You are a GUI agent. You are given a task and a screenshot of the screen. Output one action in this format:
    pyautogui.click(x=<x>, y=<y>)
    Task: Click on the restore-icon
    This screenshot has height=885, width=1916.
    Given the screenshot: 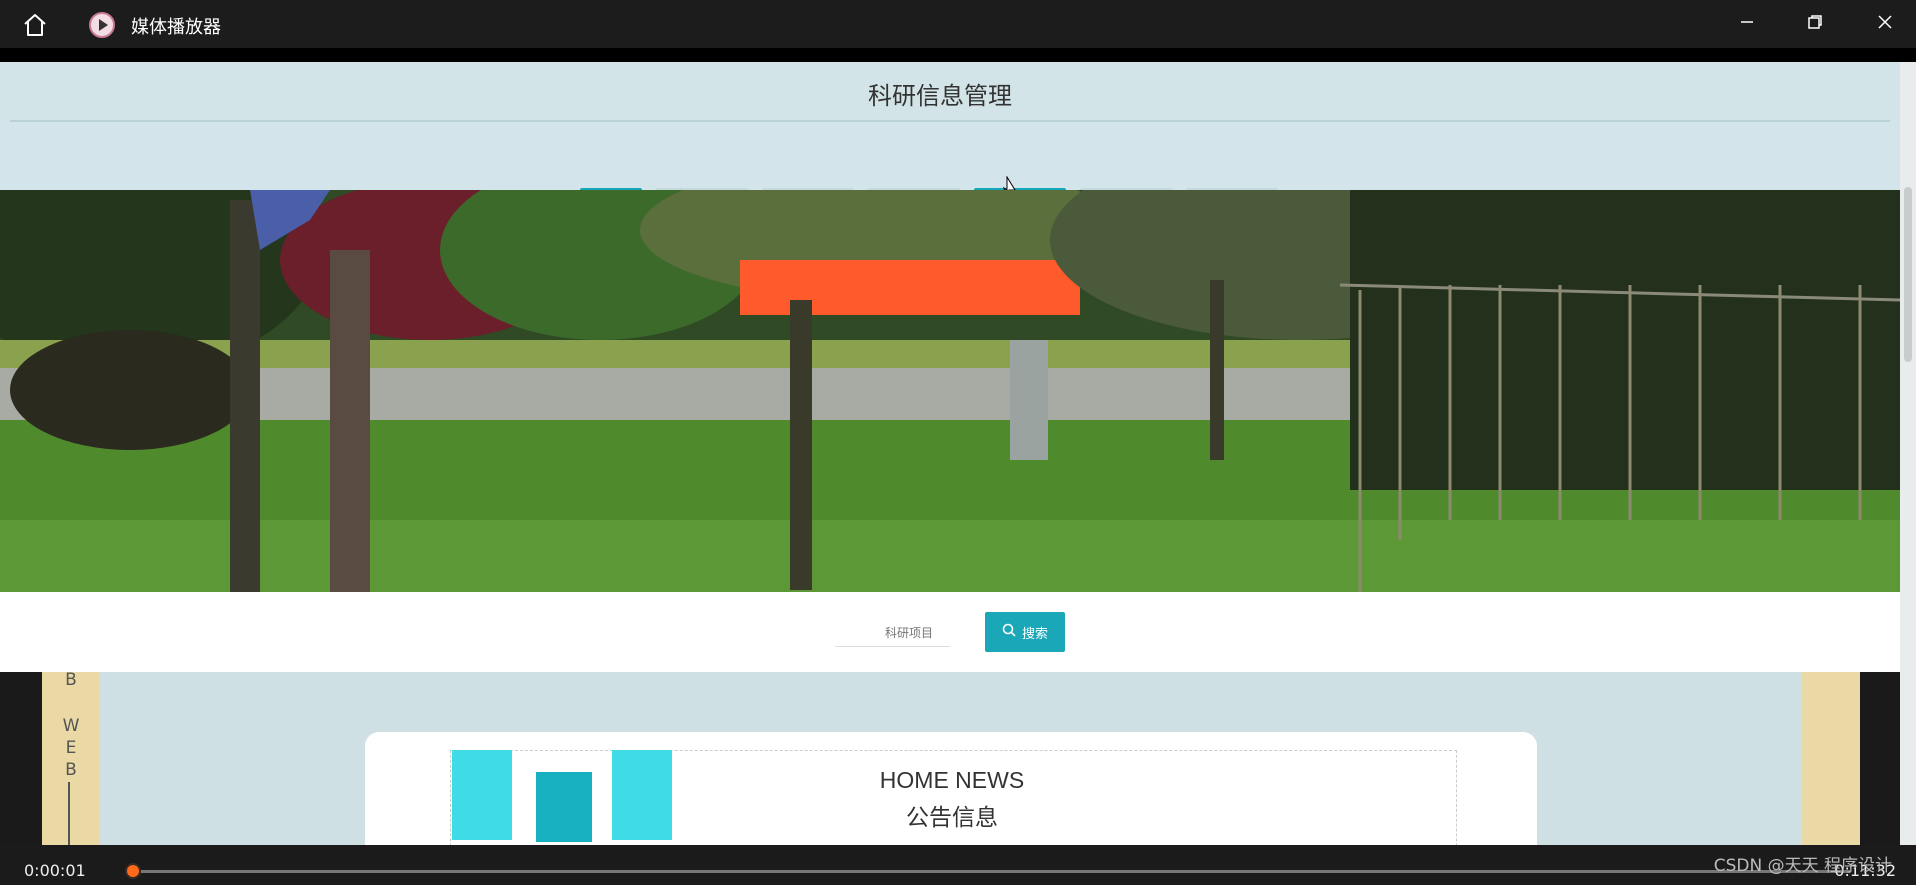 What is the action you would take?
    pyautogui.click(x=1815, y=24)
    